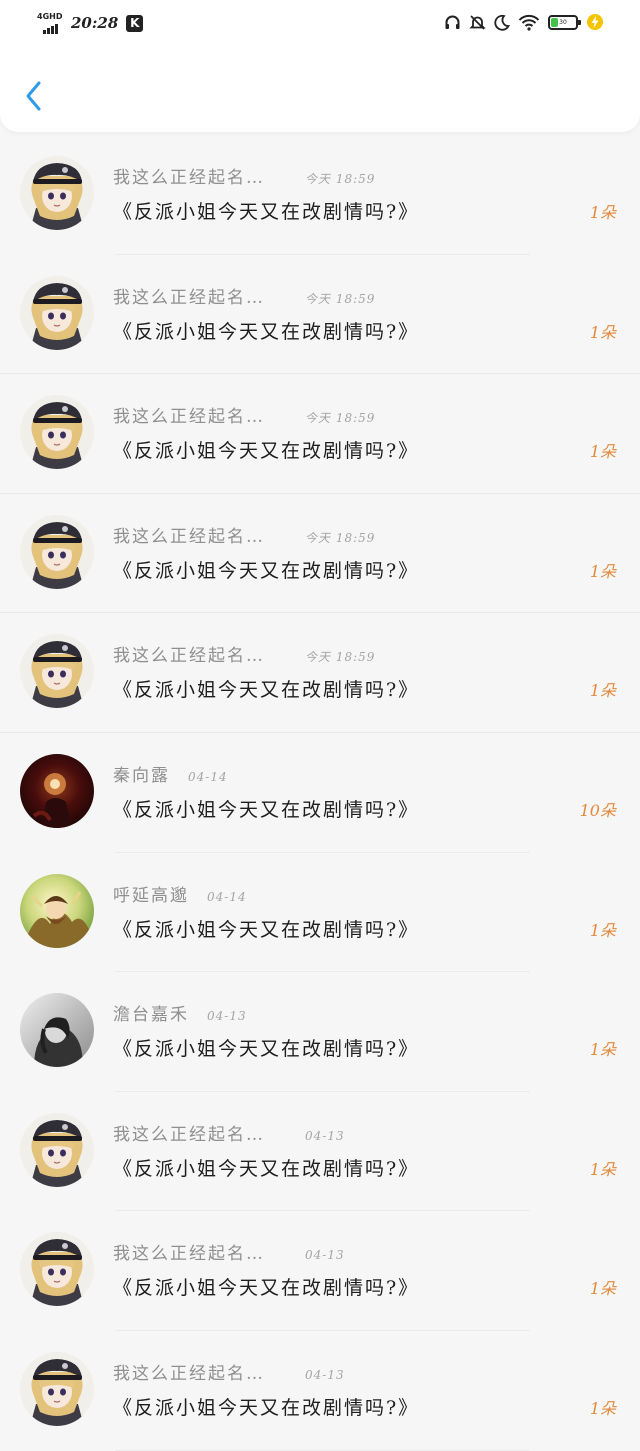  Describe the element at coordinates (452, 22) in the screenshot. I see `headphones-icon` at that location.